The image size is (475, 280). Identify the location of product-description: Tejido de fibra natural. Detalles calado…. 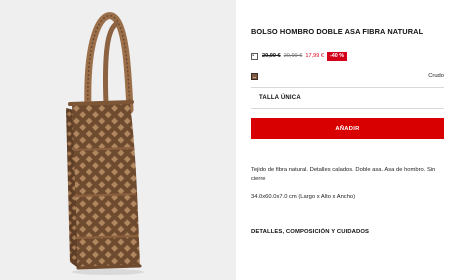
(343, 175).